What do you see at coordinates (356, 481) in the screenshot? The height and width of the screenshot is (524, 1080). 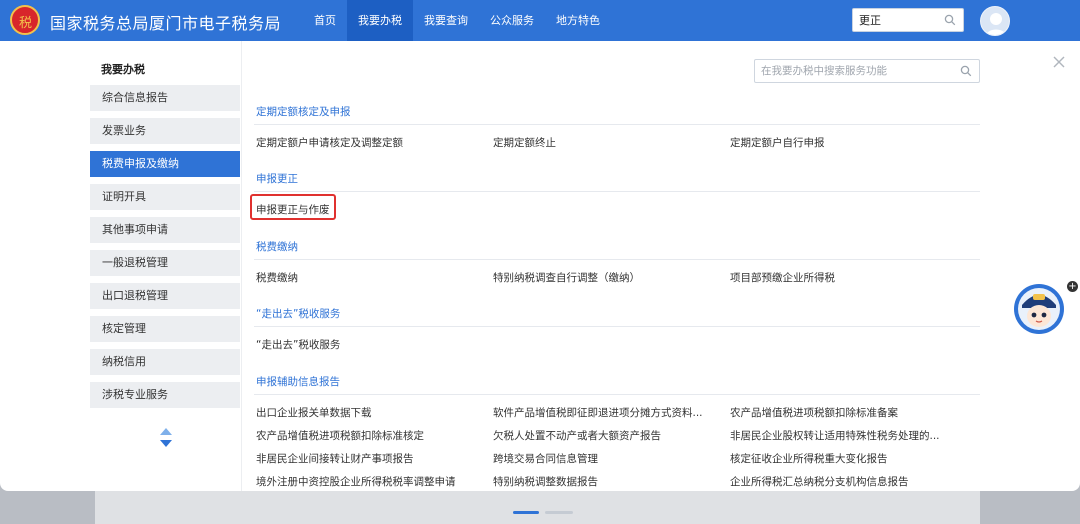 I see `service-item-offshore-rate: 境外注册中资控股企业所得税税率调整申请` at bounding box center [356, 481].